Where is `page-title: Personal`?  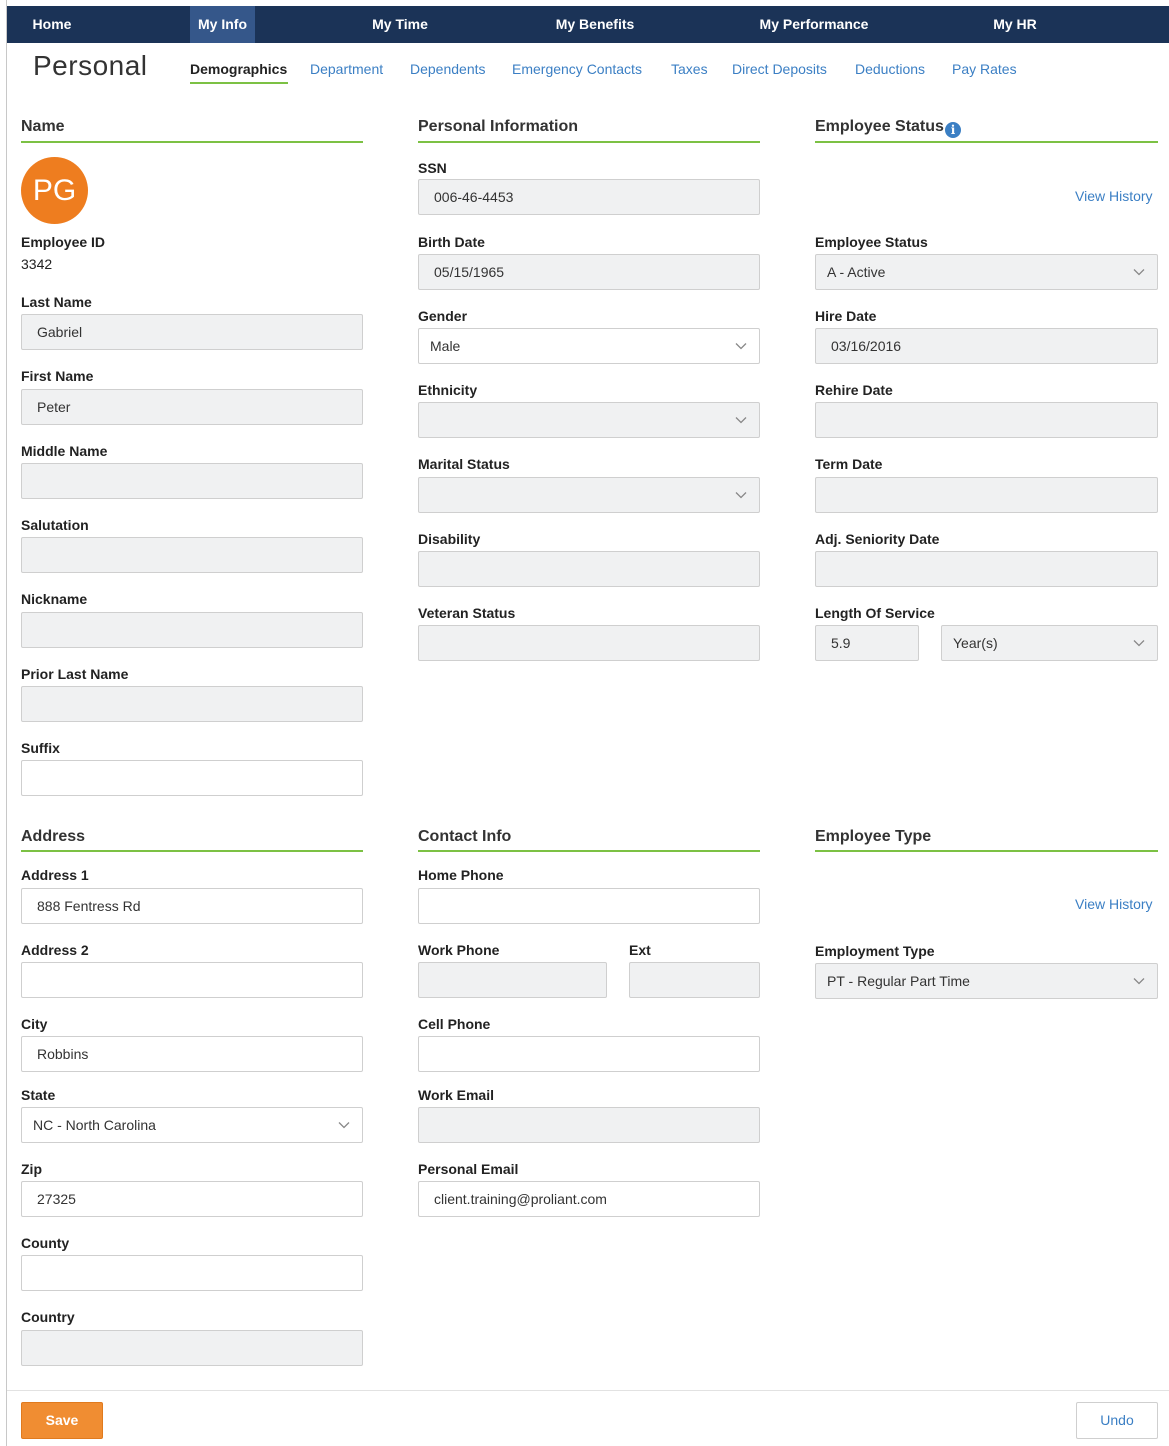 page-title: Personal is located at coordinates (90, 65).